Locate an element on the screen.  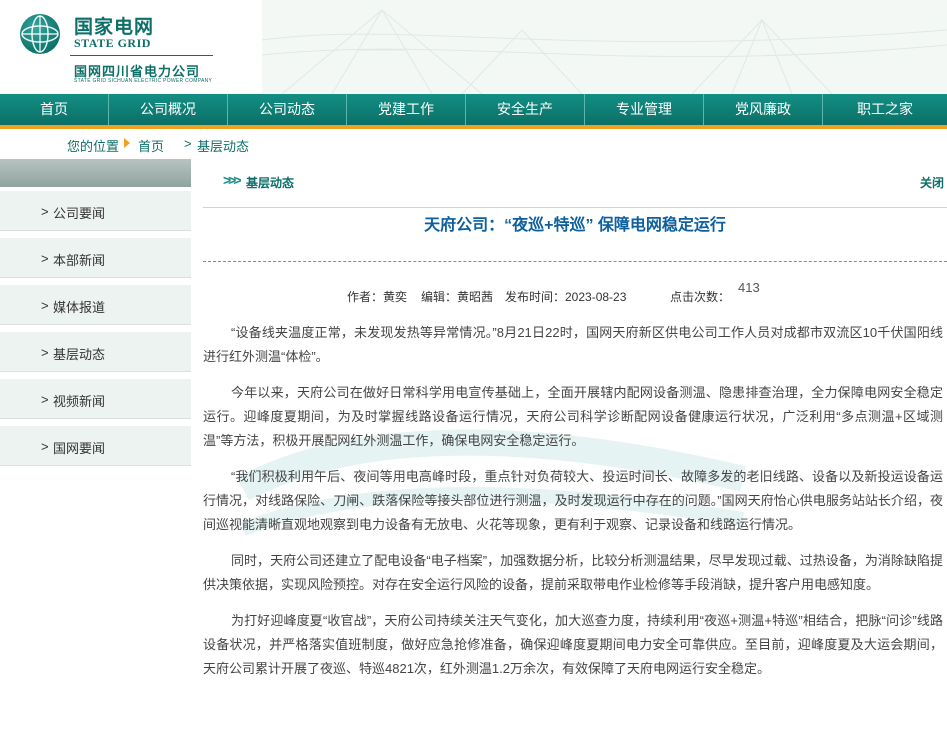
click-count-label: 点击次数： is located at coordinates (700, 297).